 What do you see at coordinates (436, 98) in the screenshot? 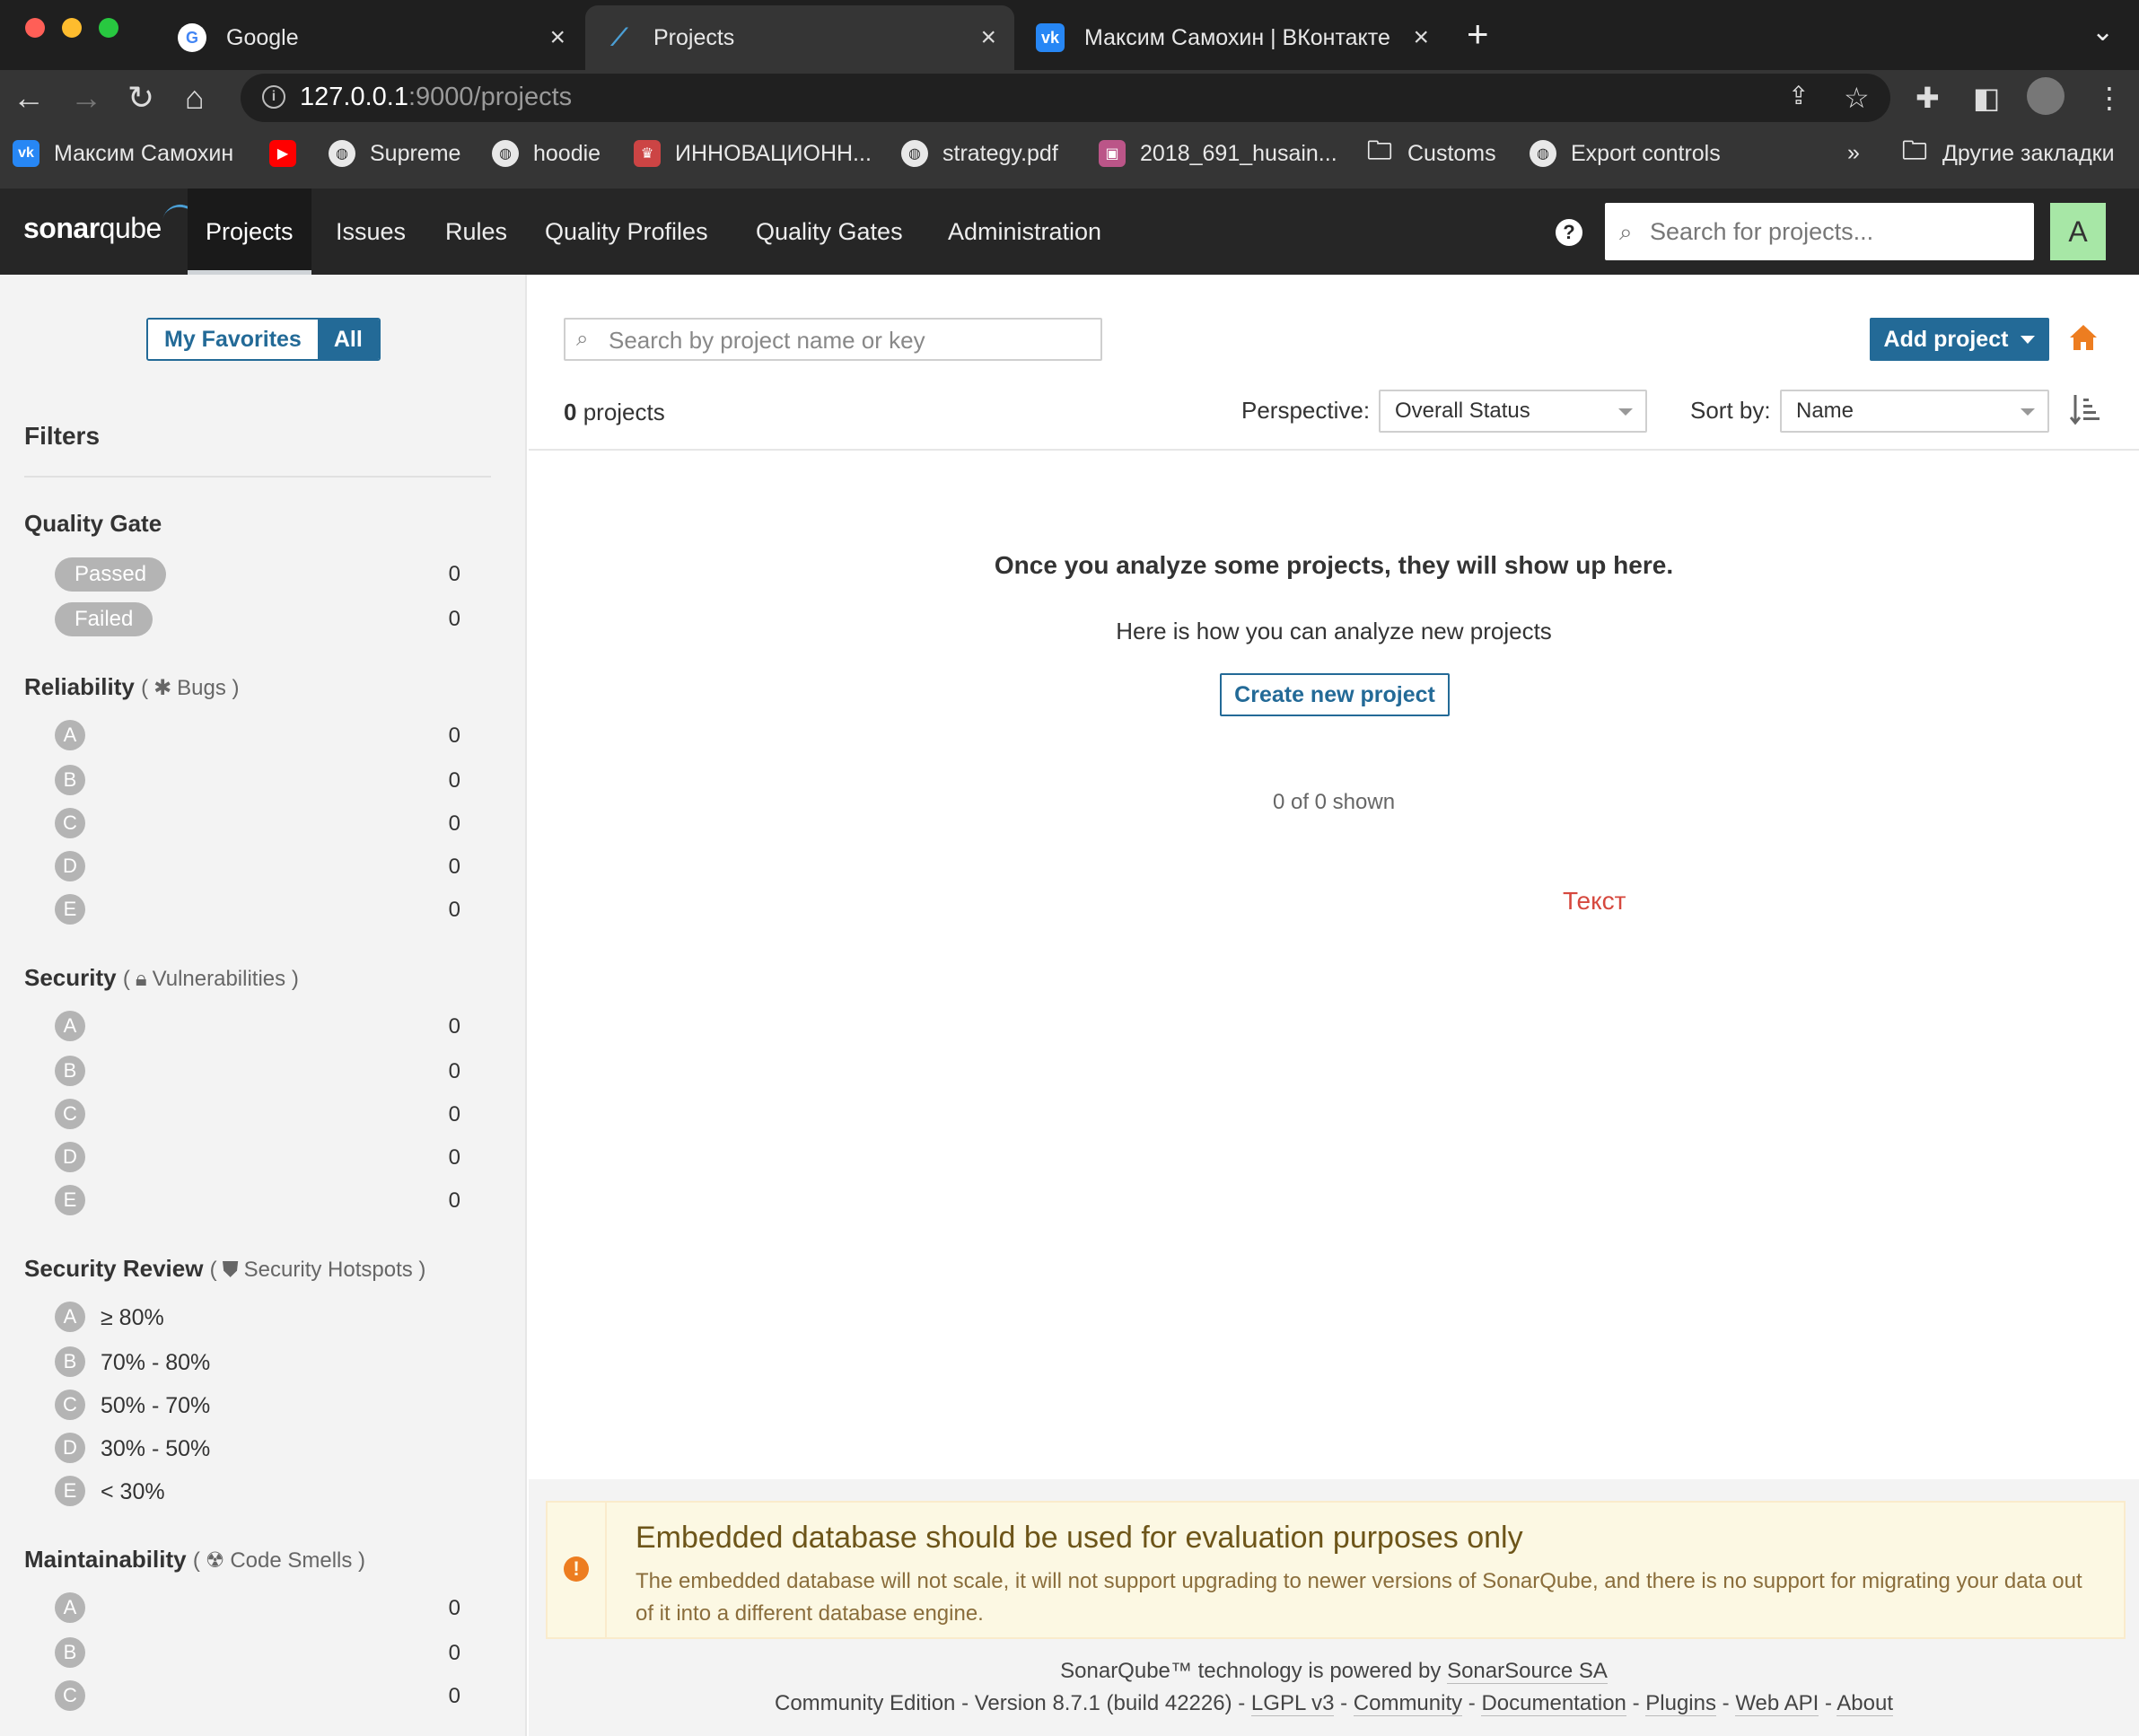
I see `url-text: 127.0.0.1:9000/projects` at bounding box center [436, 98].